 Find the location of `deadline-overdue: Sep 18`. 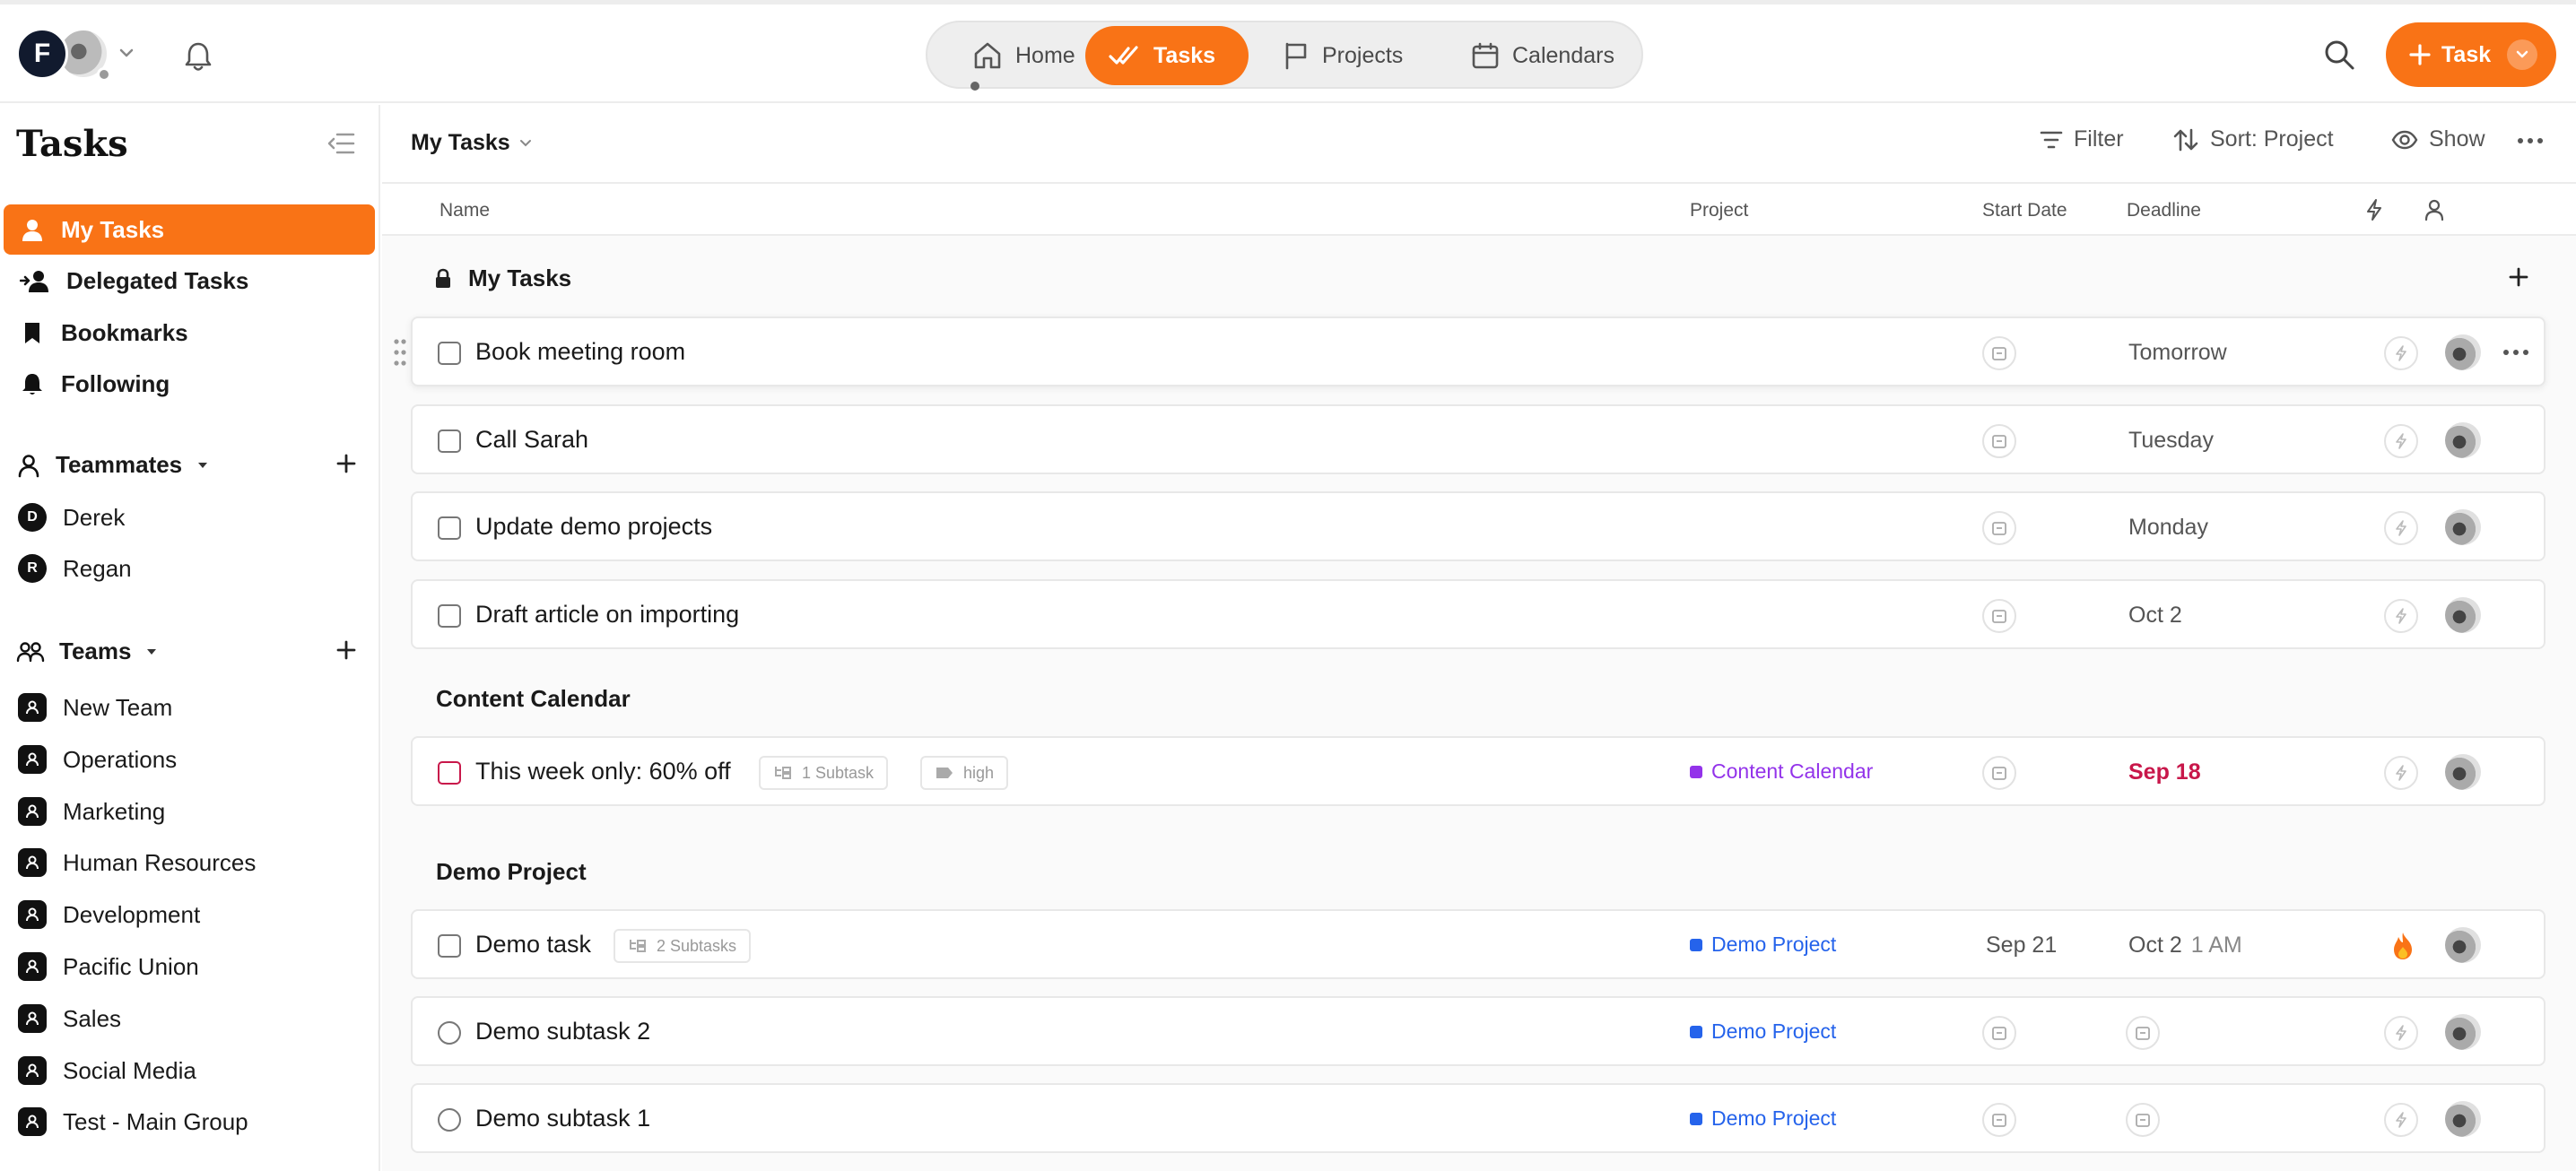

deadline-overdue: Sep 18 is located at coordinates (2164, 772).